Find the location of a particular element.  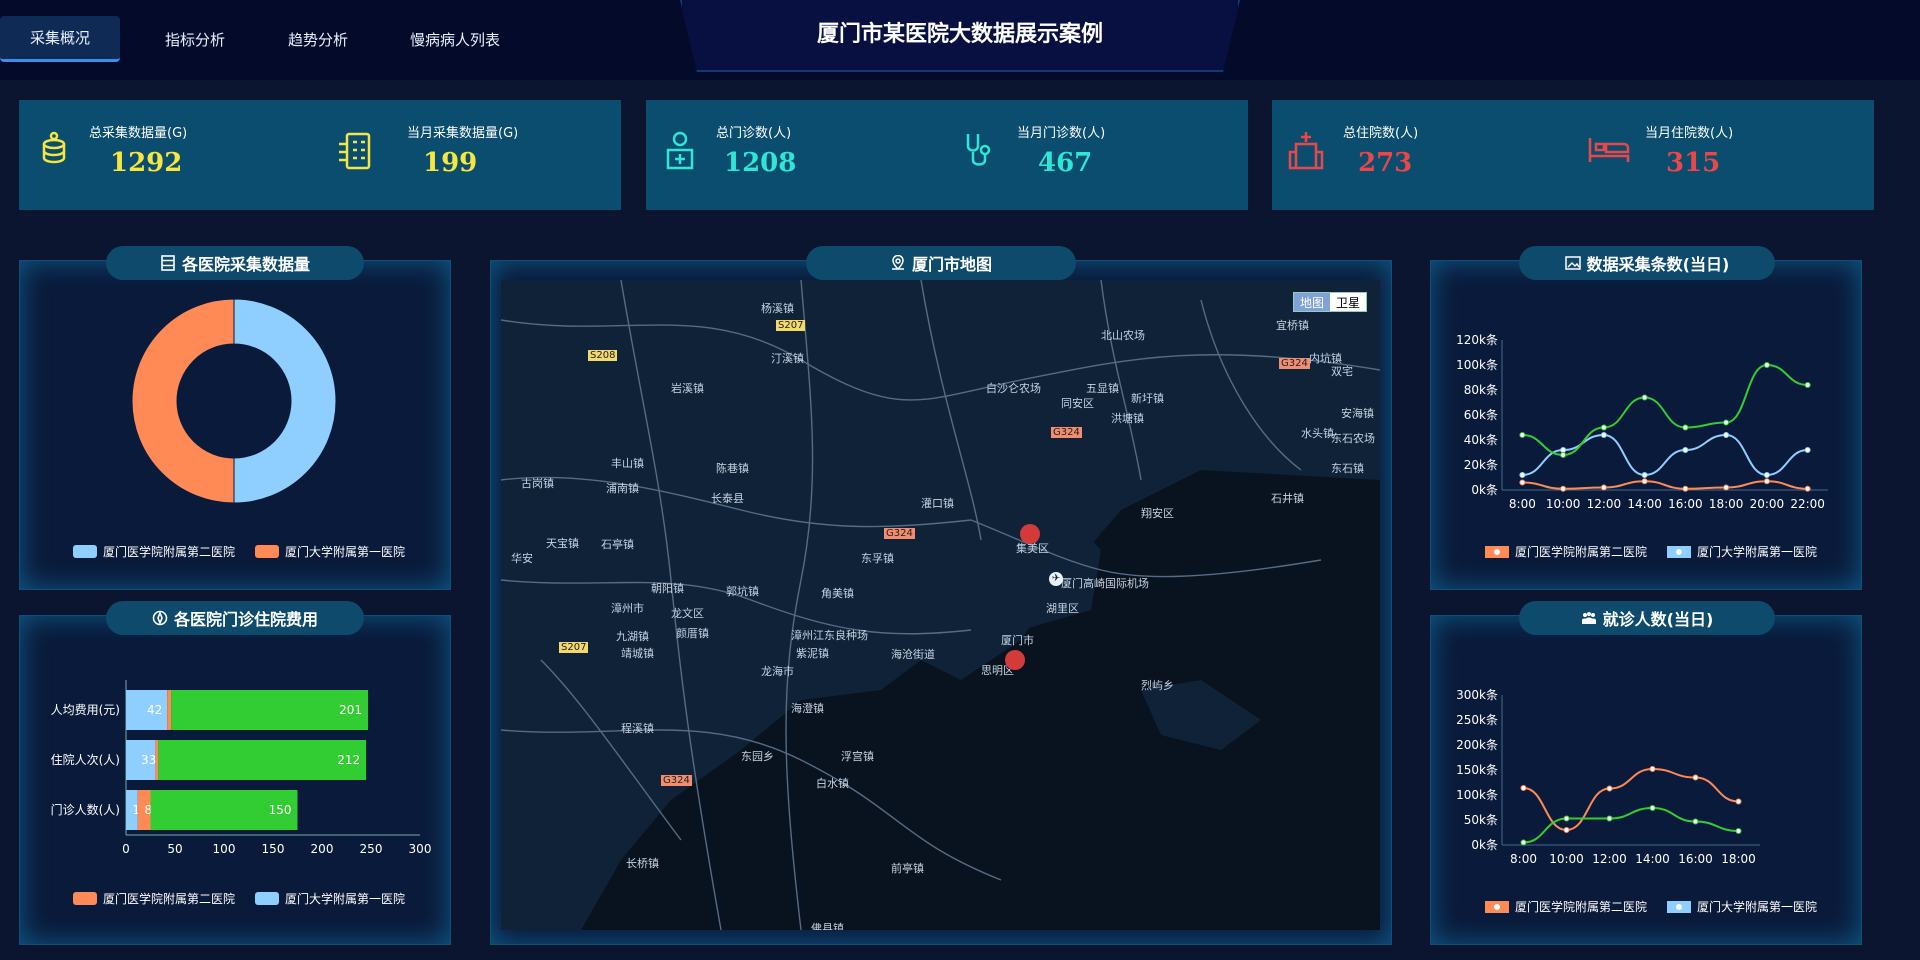

bed-icon is located at coordinates (1609, 150).